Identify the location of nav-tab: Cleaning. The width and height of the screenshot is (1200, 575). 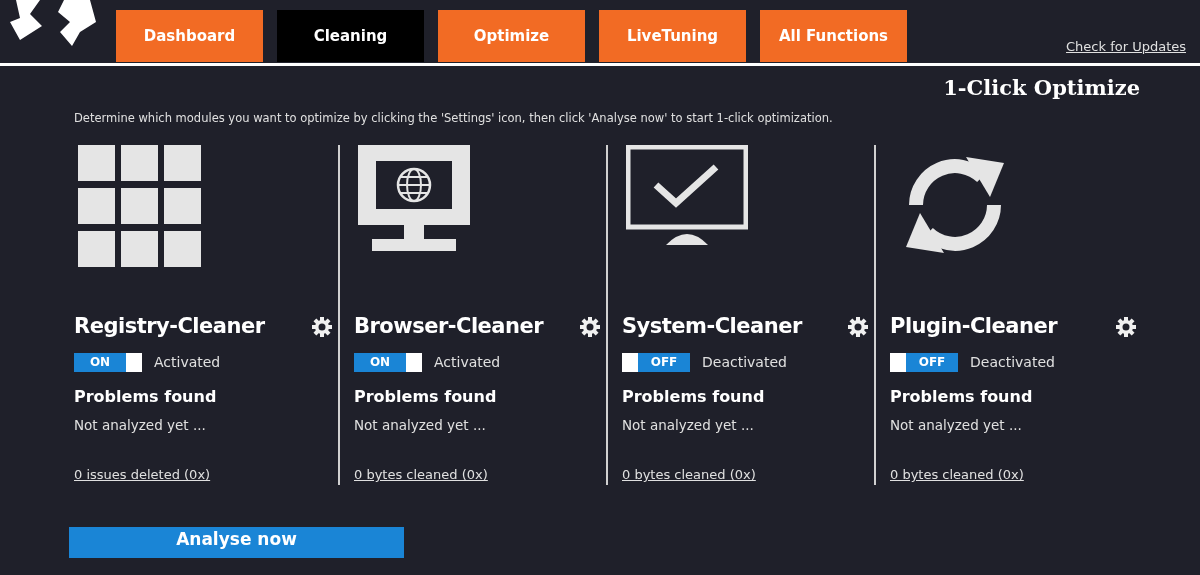
(350, 36).